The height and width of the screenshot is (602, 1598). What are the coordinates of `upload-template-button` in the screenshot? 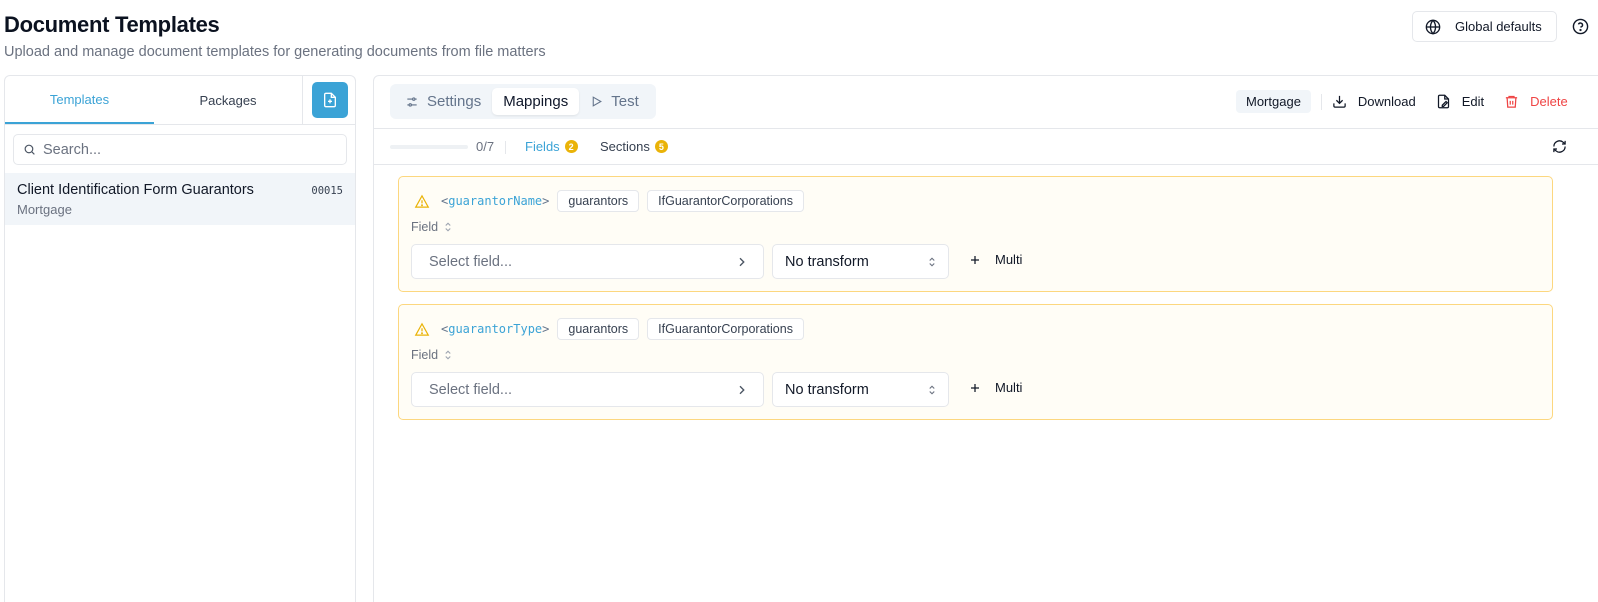 It's located at (330, 100).